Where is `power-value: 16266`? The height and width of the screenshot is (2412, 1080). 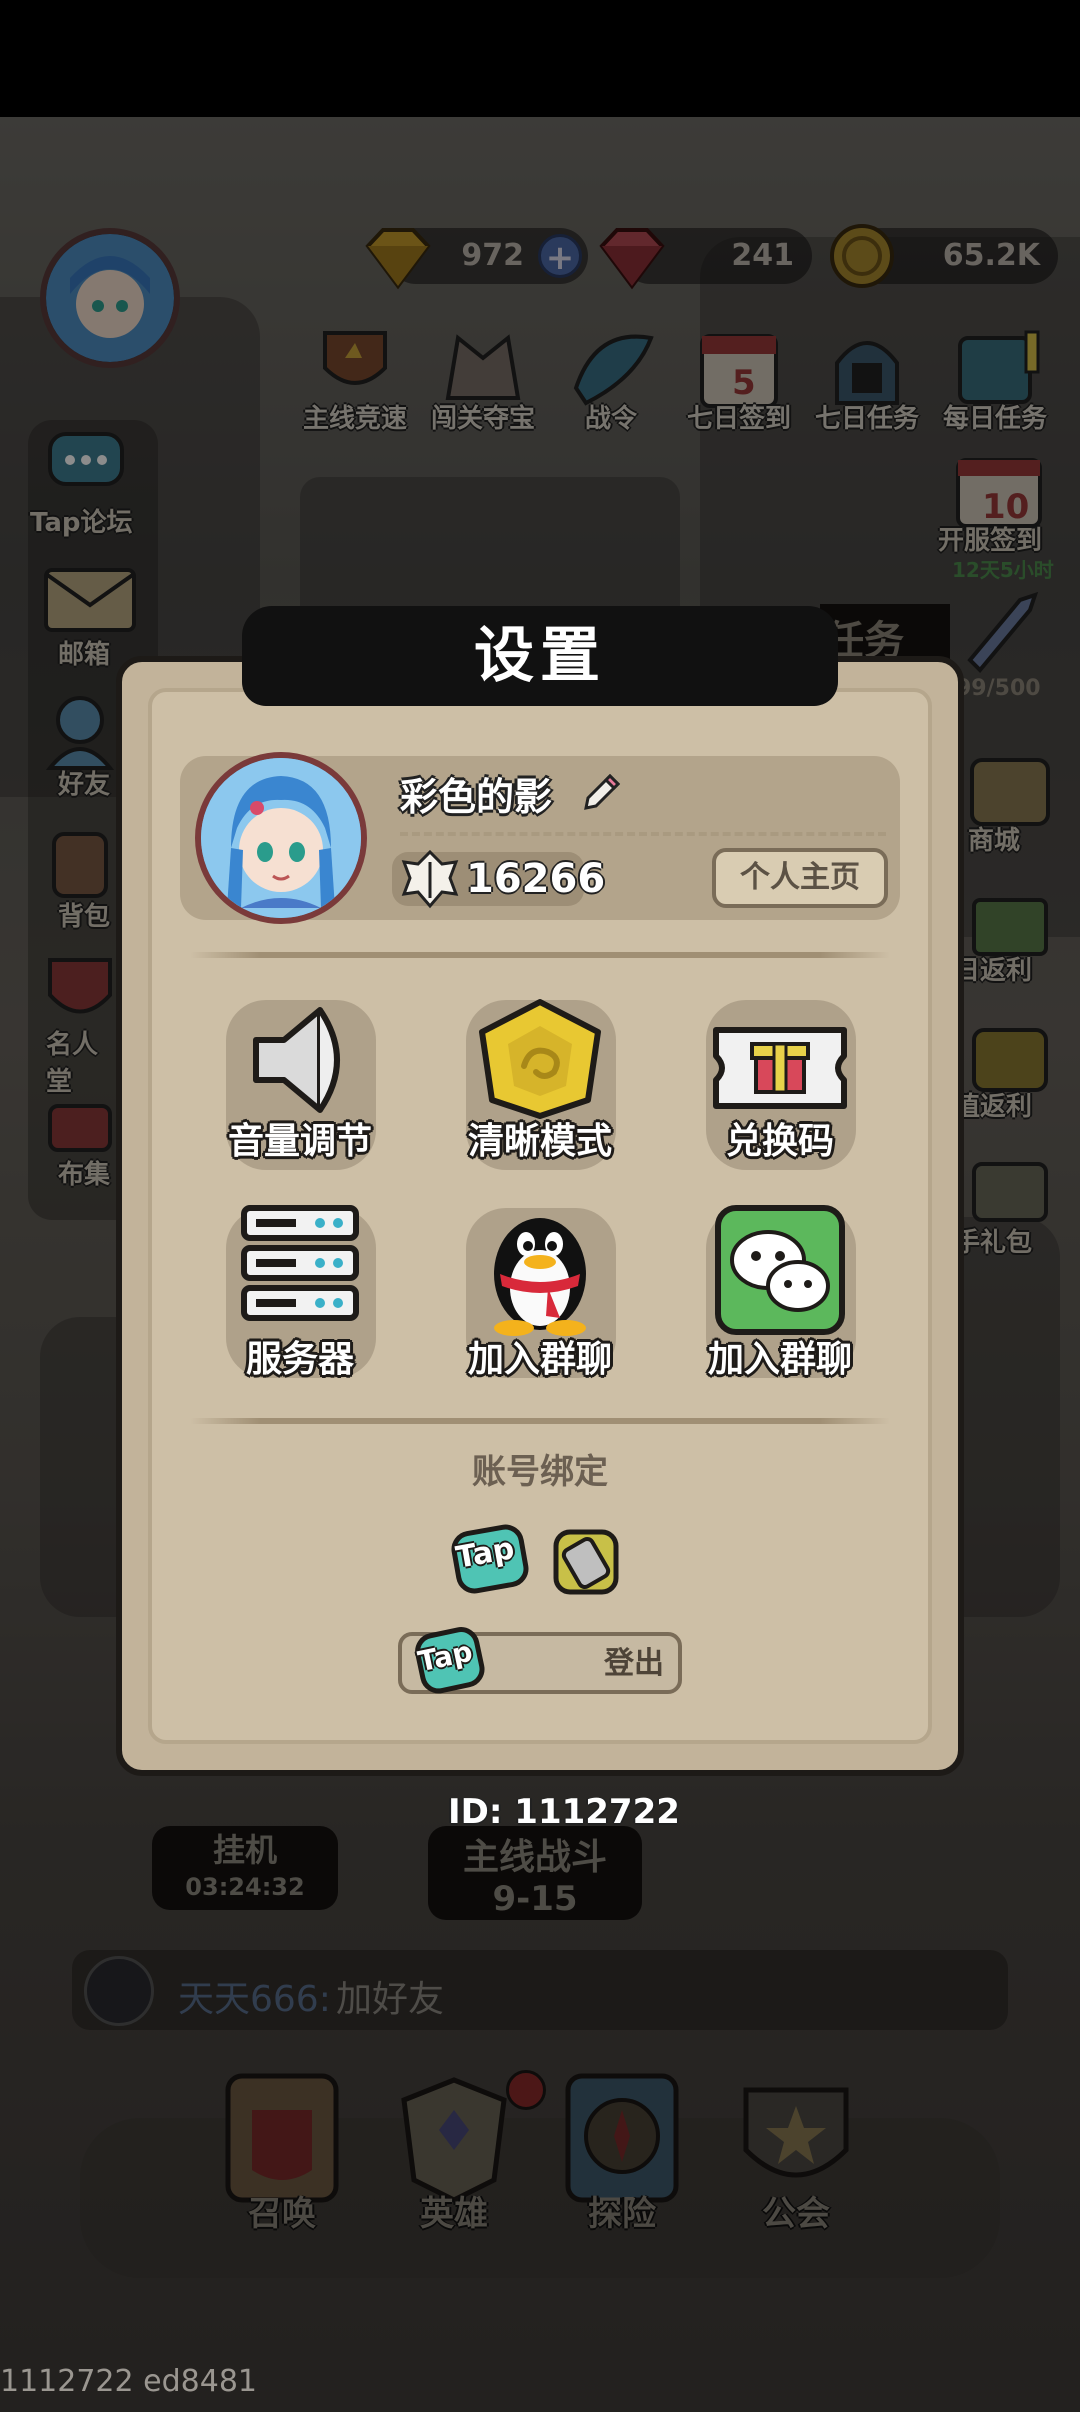 power-value: 16266 is located at coordinates (536, 879).